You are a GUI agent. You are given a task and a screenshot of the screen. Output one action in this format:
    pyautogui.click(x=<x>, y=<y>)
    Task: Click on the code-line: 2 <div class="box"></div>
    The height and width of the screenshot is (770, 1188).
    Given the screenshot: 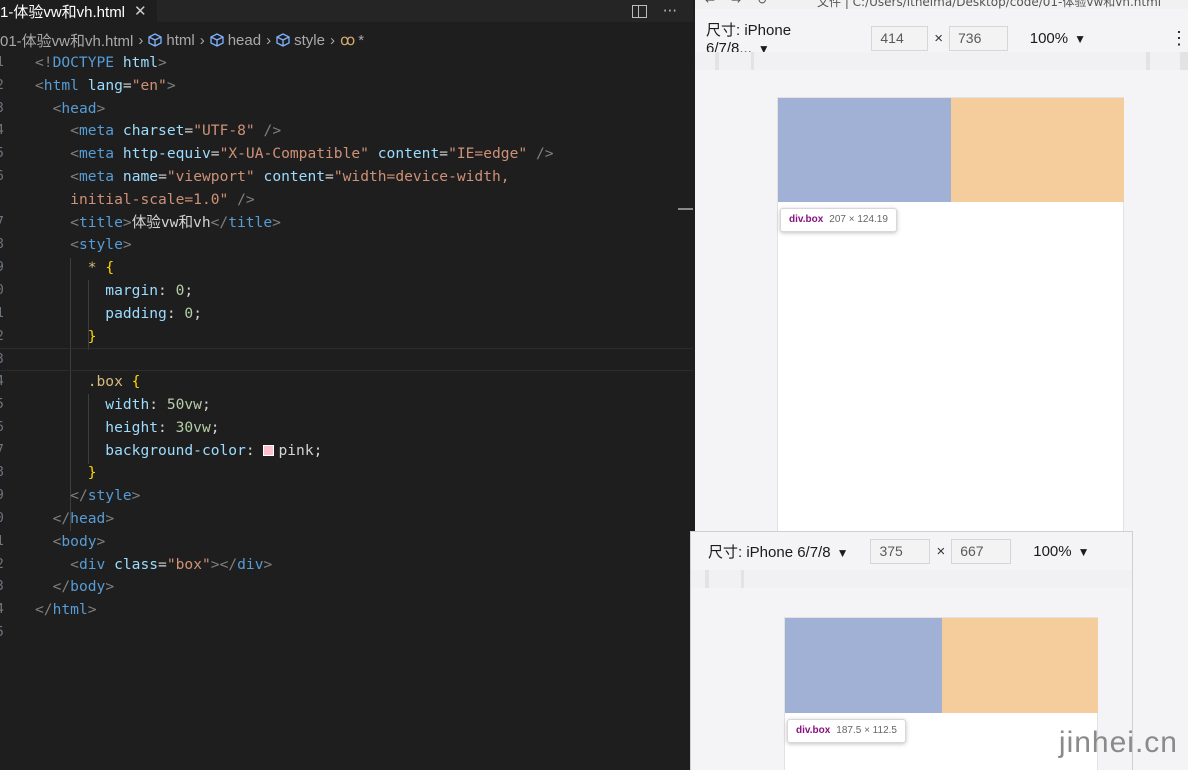 What is the action you would take?
    pyautogui.click(x=136, y=564)
    